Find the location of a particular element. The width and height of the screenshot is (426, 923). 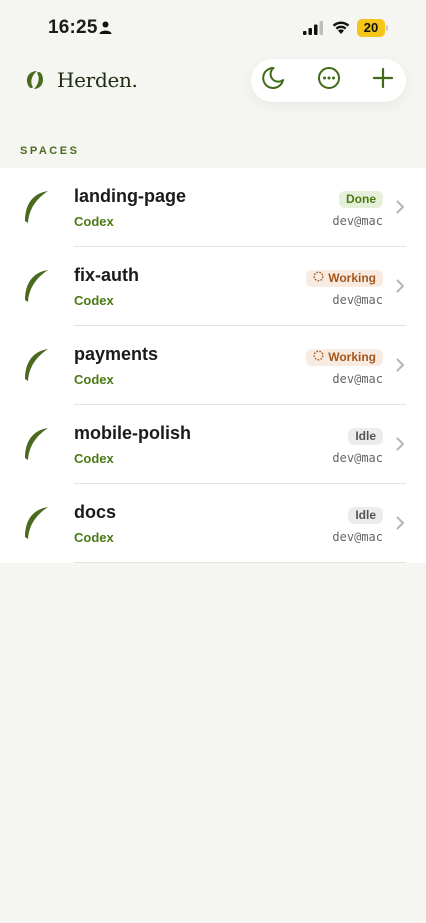

more-button is located at coordinates (329, 80).